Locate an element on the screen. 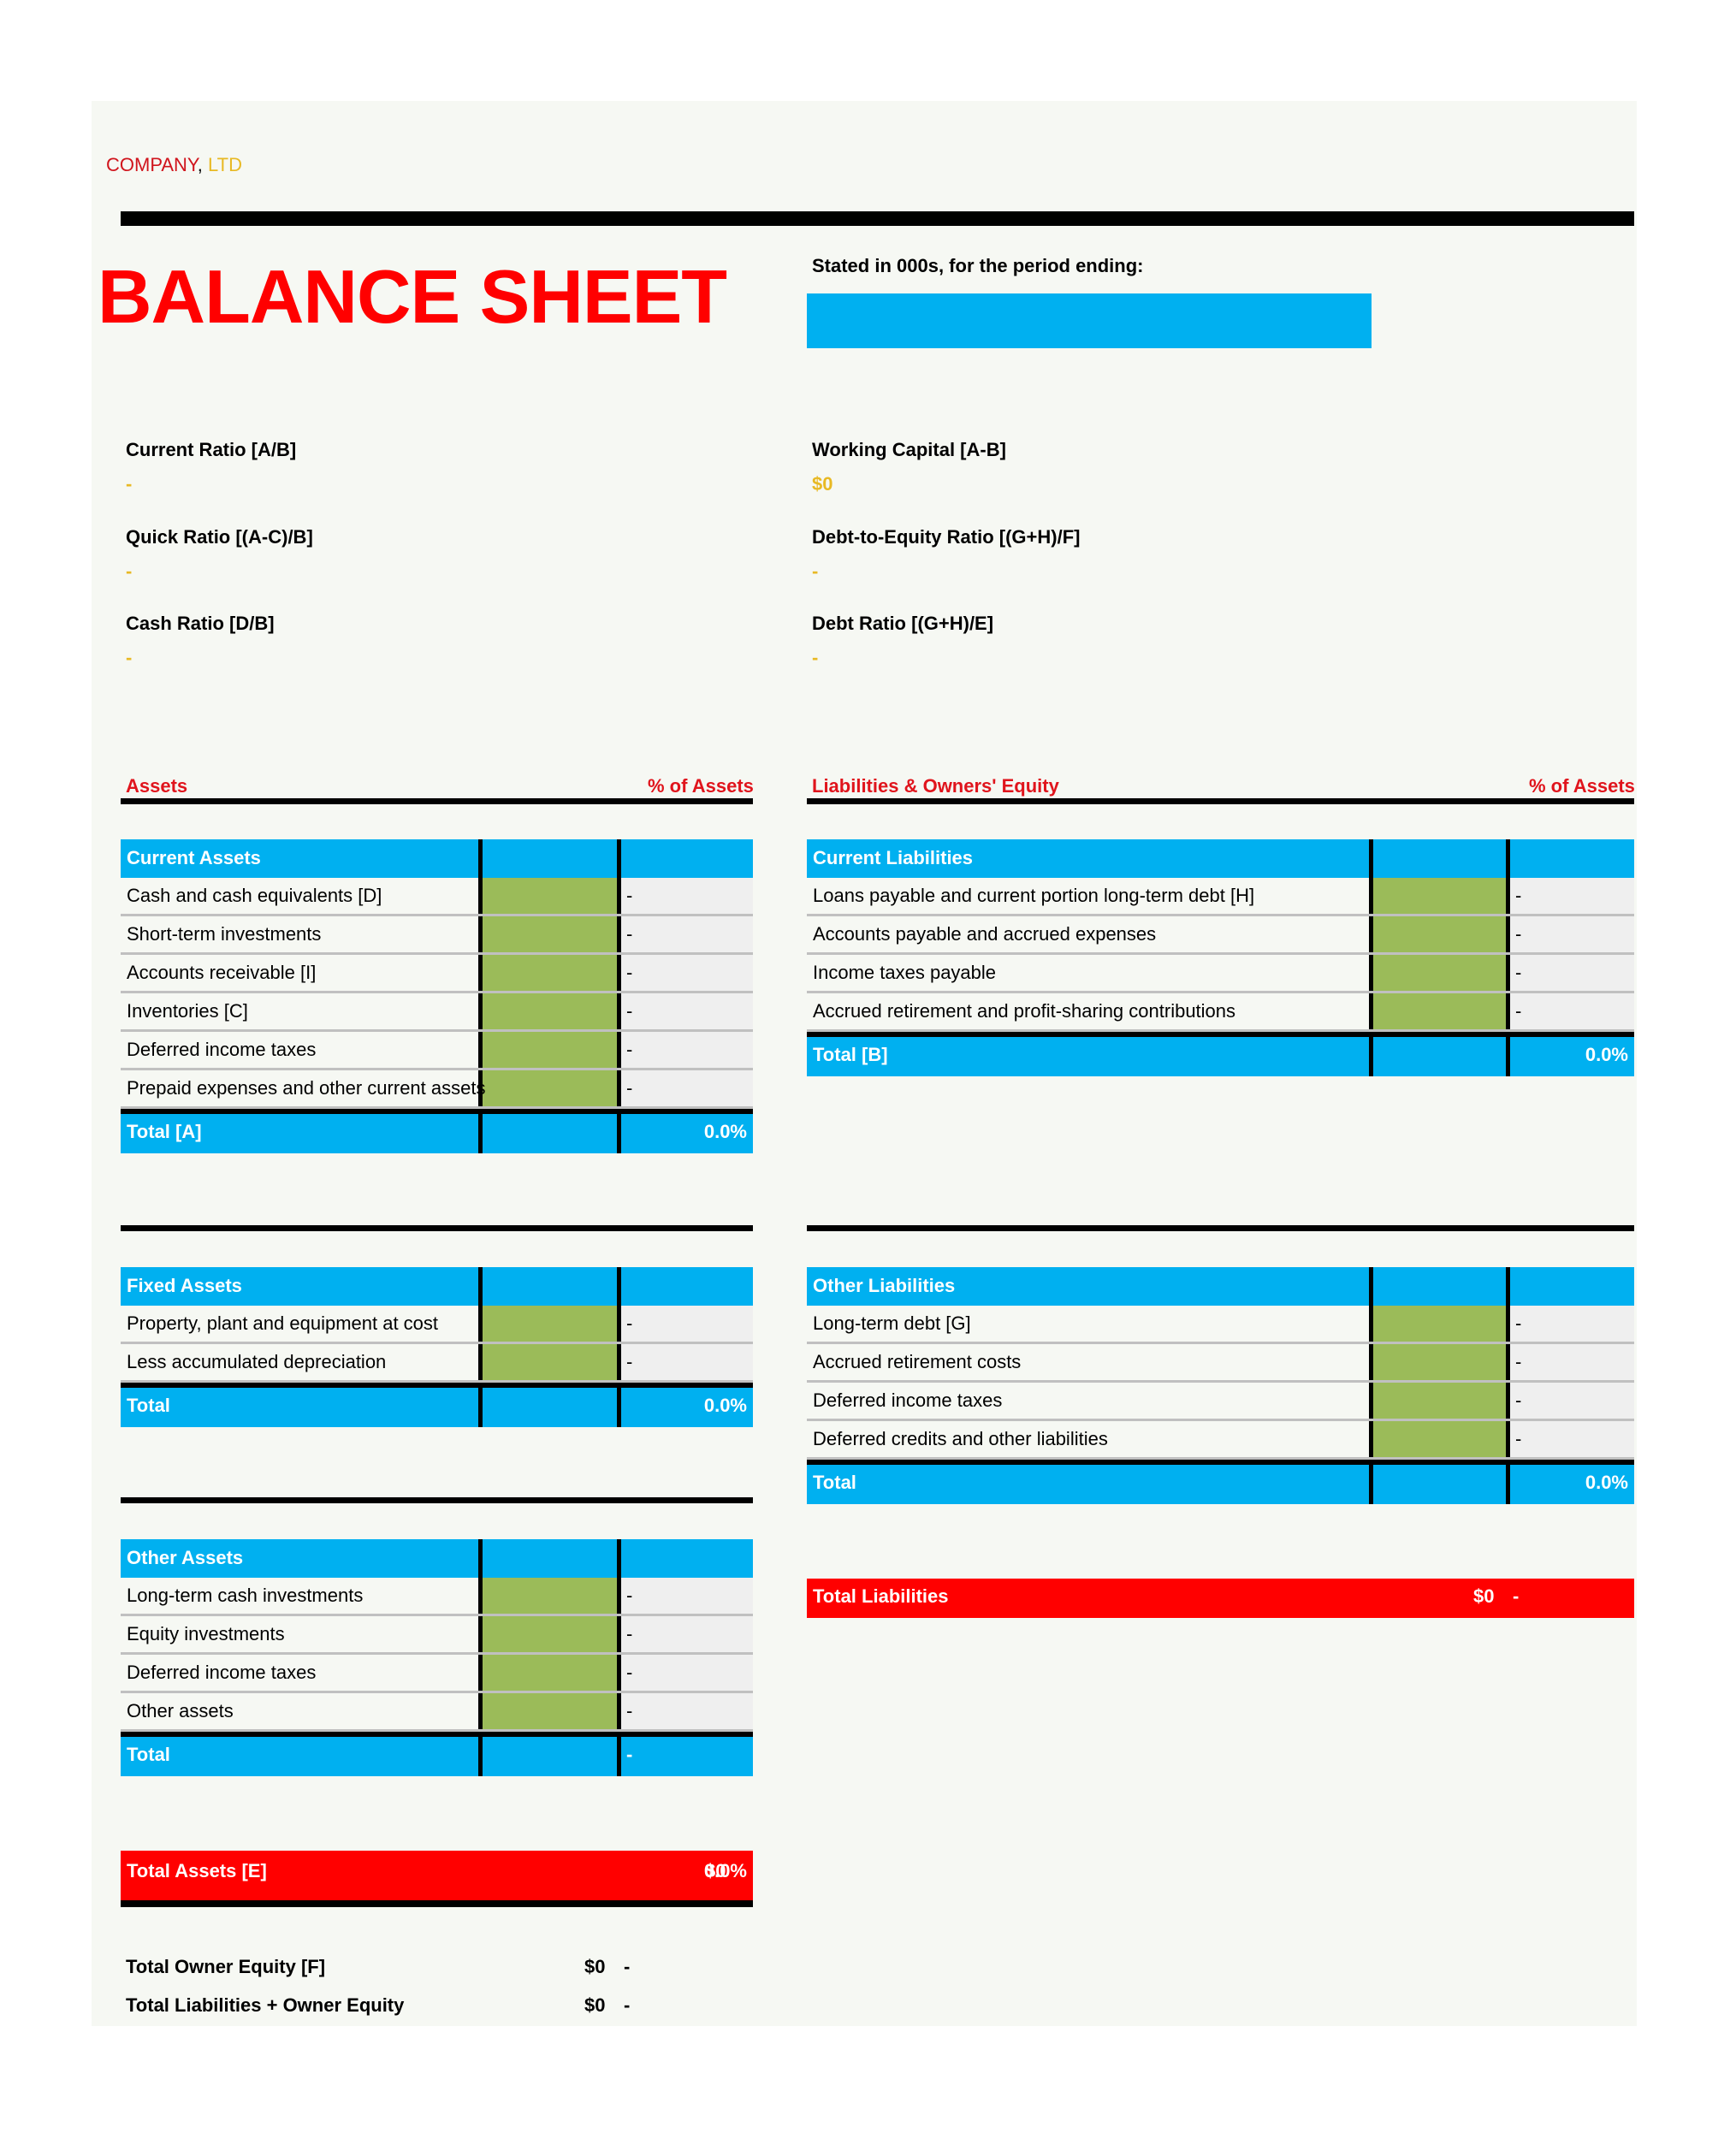  fixed-assets-title: Fixed Assets is located at coordinates (185, 1285).